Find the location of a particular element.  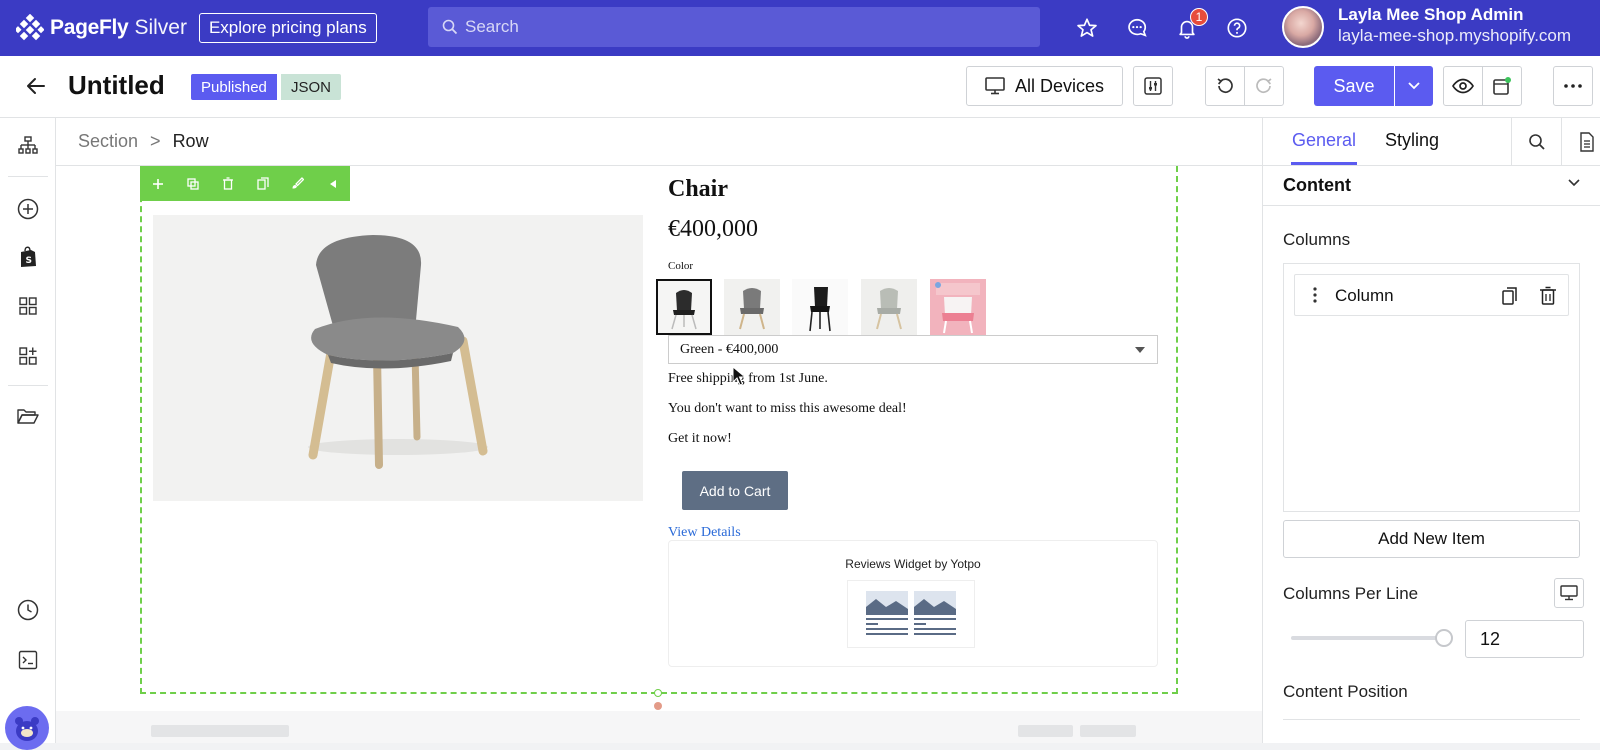

resize-handle is located at coordinates (658, 693).